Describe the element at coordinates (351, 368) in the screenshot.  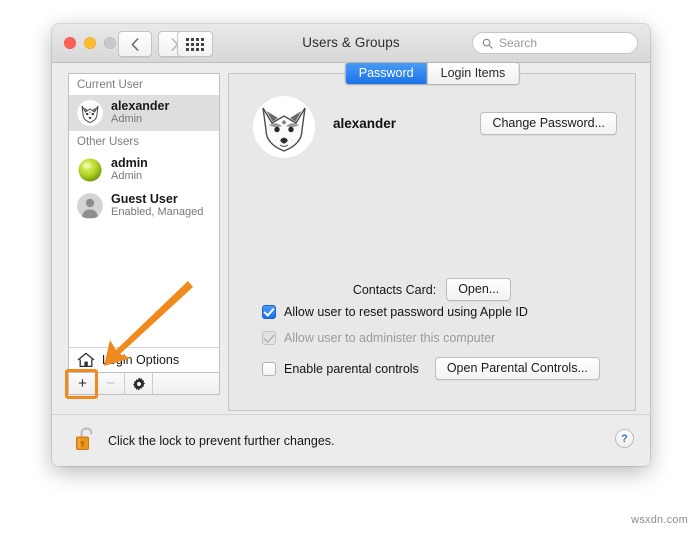
I see `parental-controls-label: Enable parental controls` at that location.